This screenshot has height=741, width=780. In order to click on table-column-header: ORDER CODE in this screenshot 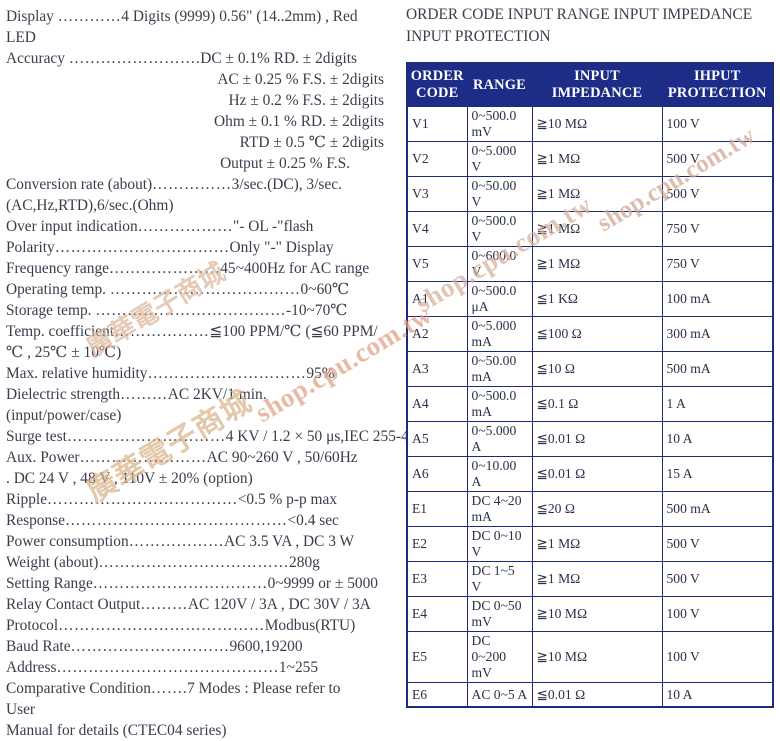, I will do `click(437, 84)`.